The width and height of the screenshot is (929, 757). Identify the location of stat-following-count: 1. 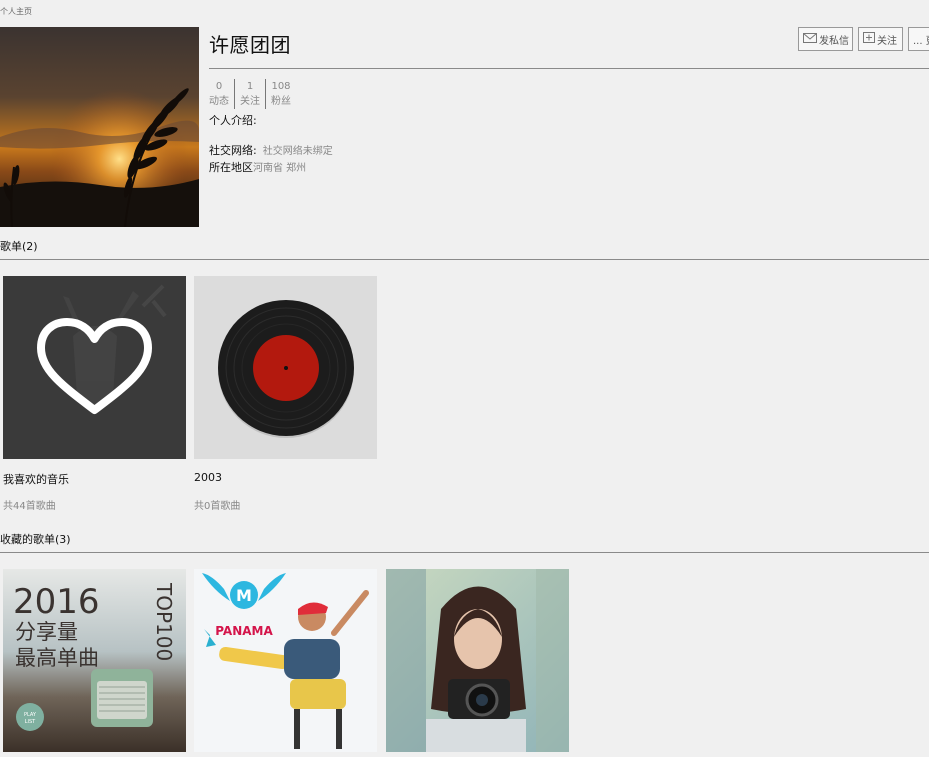
(250, 86).